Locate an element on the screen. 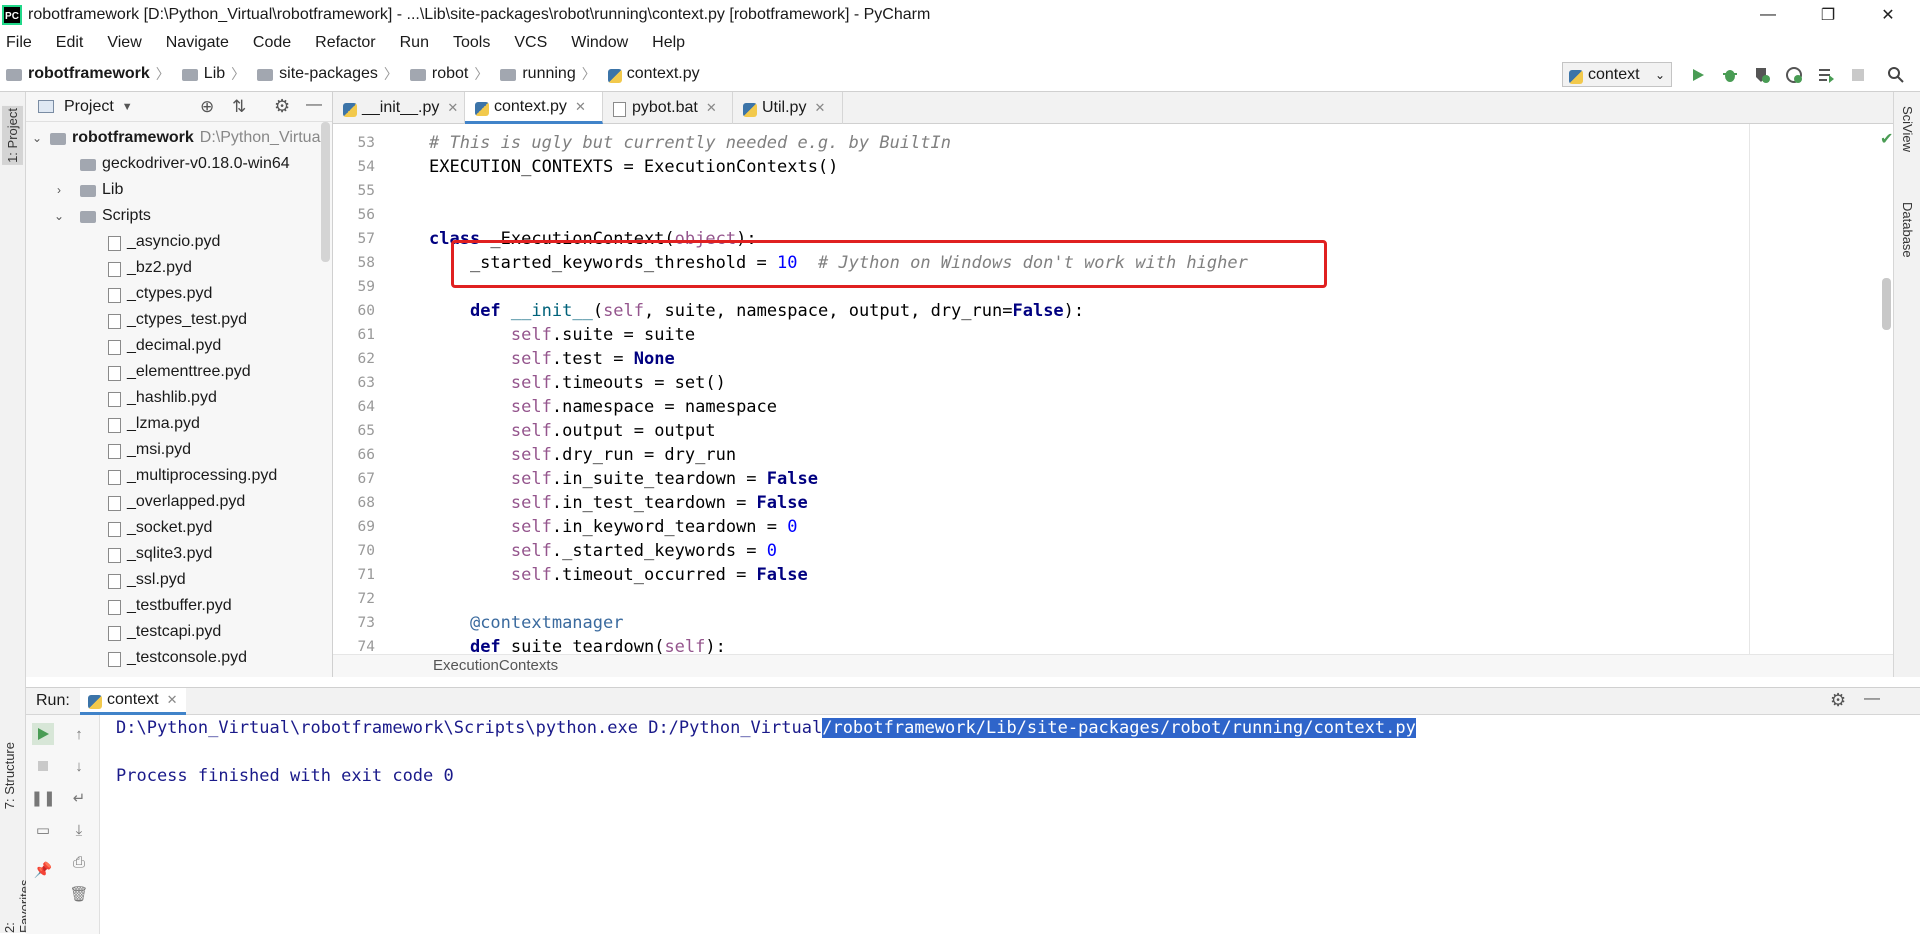  menu-refactor: Refactor is located at coordinates (345, 43).